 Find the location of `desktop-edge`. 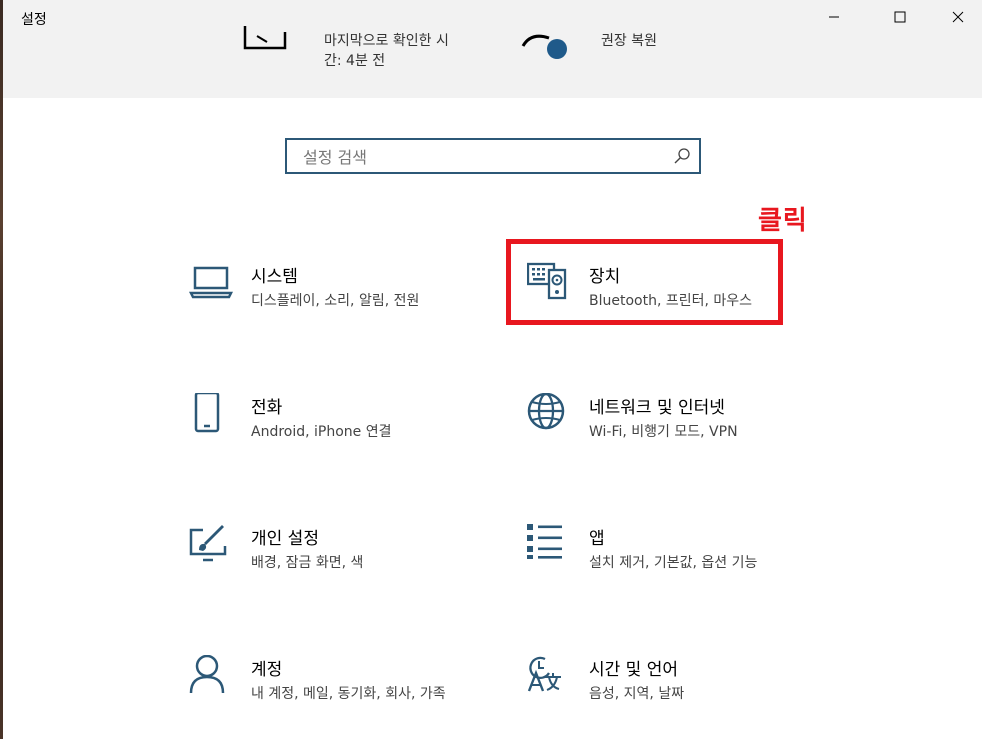

desktop-edge is located at coordinates (1, 369).